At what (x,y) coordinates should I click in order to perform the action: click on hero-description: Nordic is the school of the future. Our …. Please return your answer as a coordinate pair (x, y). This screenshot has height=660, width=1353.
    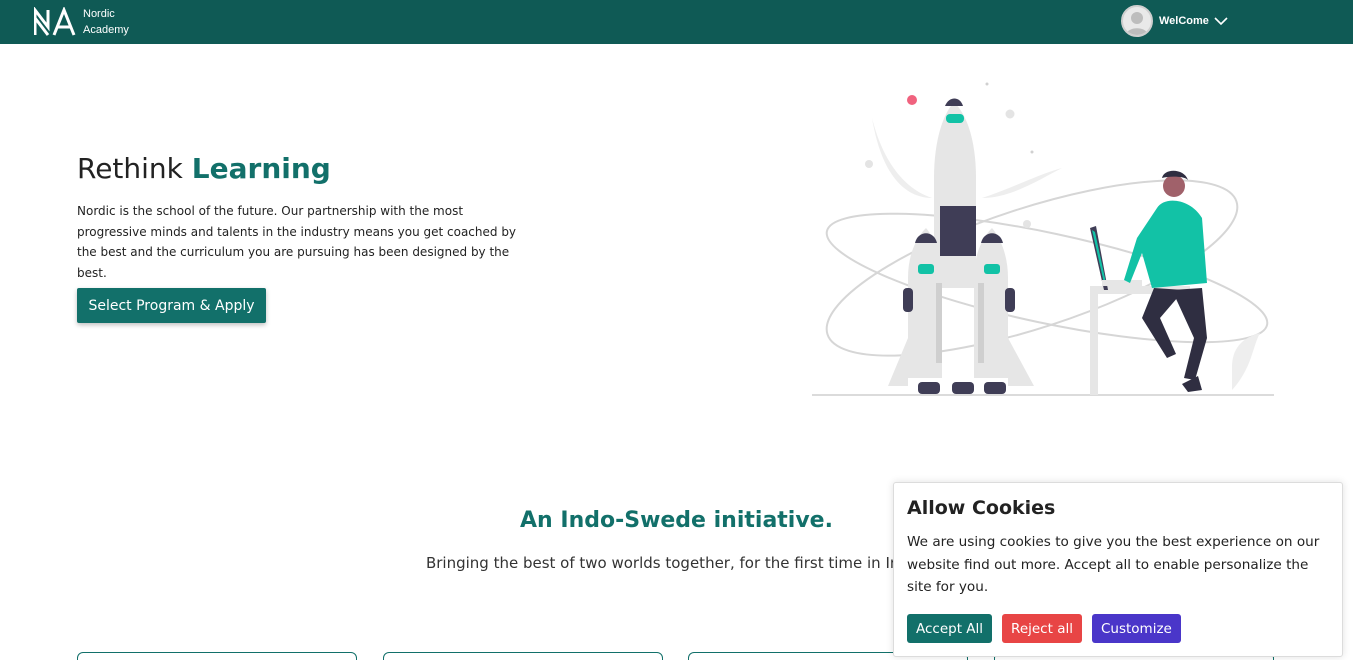
    Looking at the image, I should click on (297, 242).